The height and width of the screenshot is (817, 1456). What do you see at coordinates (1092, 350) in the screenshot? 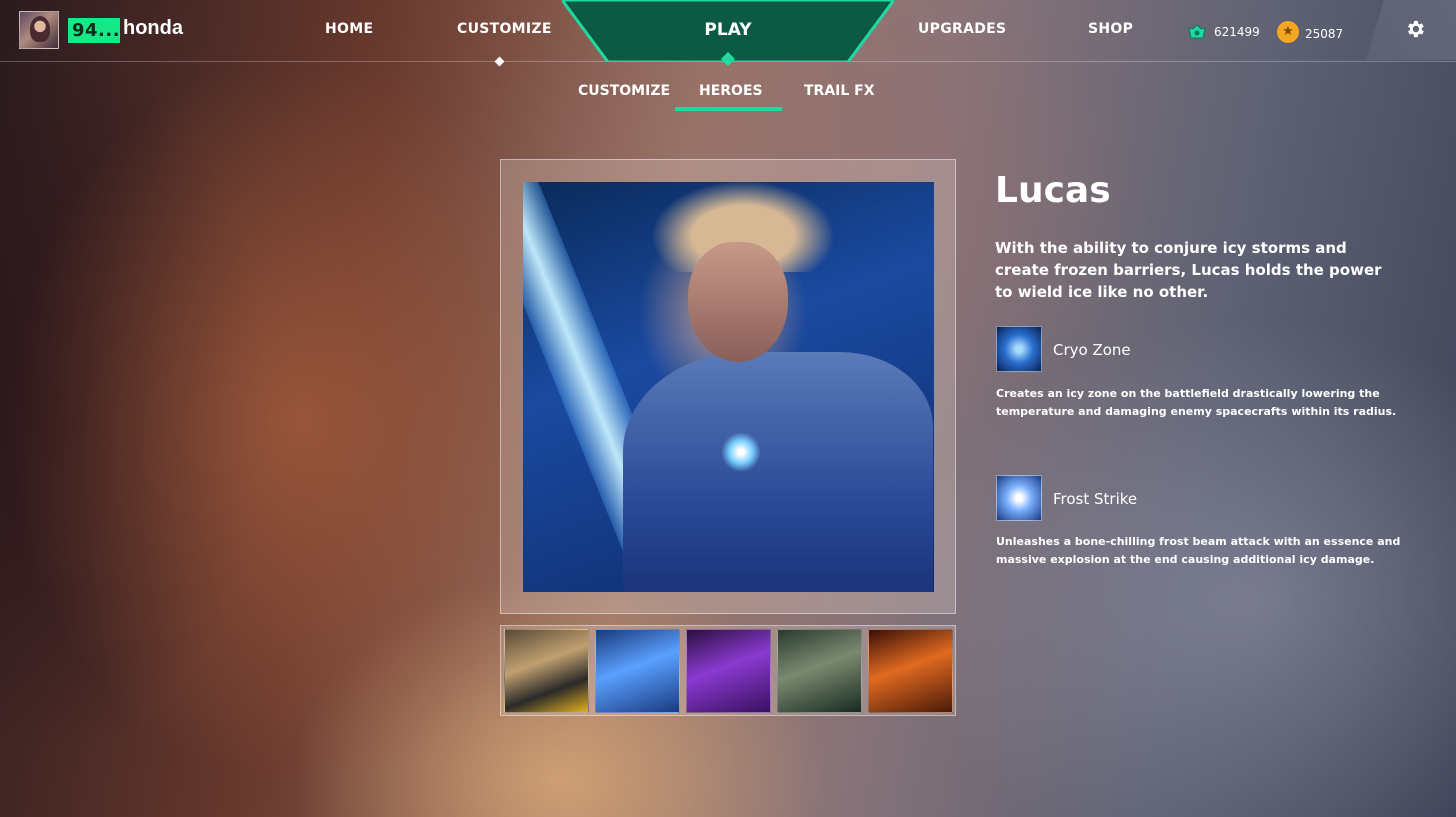
I see `ability-name: Cryo Zone` at bounding box center [1092, 350].